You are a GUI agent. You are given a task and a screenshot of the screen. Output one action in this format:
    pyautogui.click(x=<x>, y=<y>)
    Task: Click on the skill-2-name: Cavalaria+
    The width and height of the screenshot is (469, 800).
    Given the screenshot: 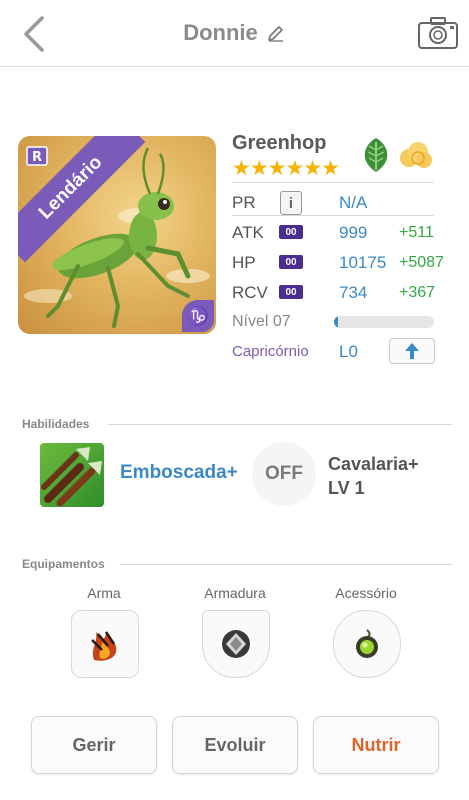 What is the action you would take?
    pyautogui.click(x=373, y=464)
    